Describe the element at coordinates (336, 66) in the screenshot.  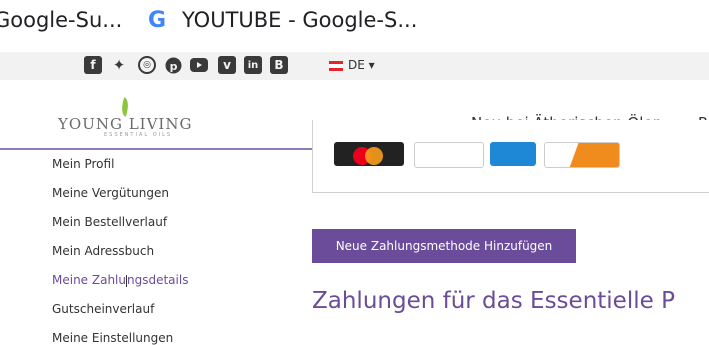
I see `flag-icon` at that location.